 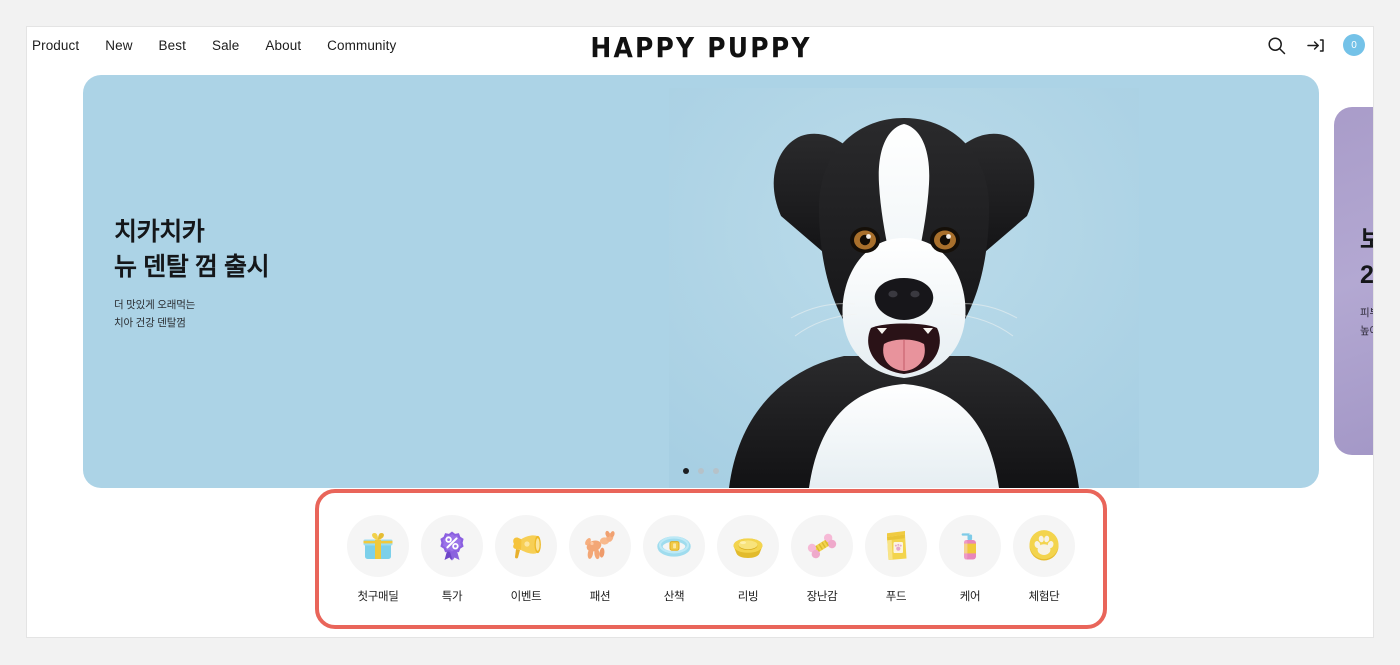 I want to click on category-item-fashion: 패션, so click(x=600, y=559).